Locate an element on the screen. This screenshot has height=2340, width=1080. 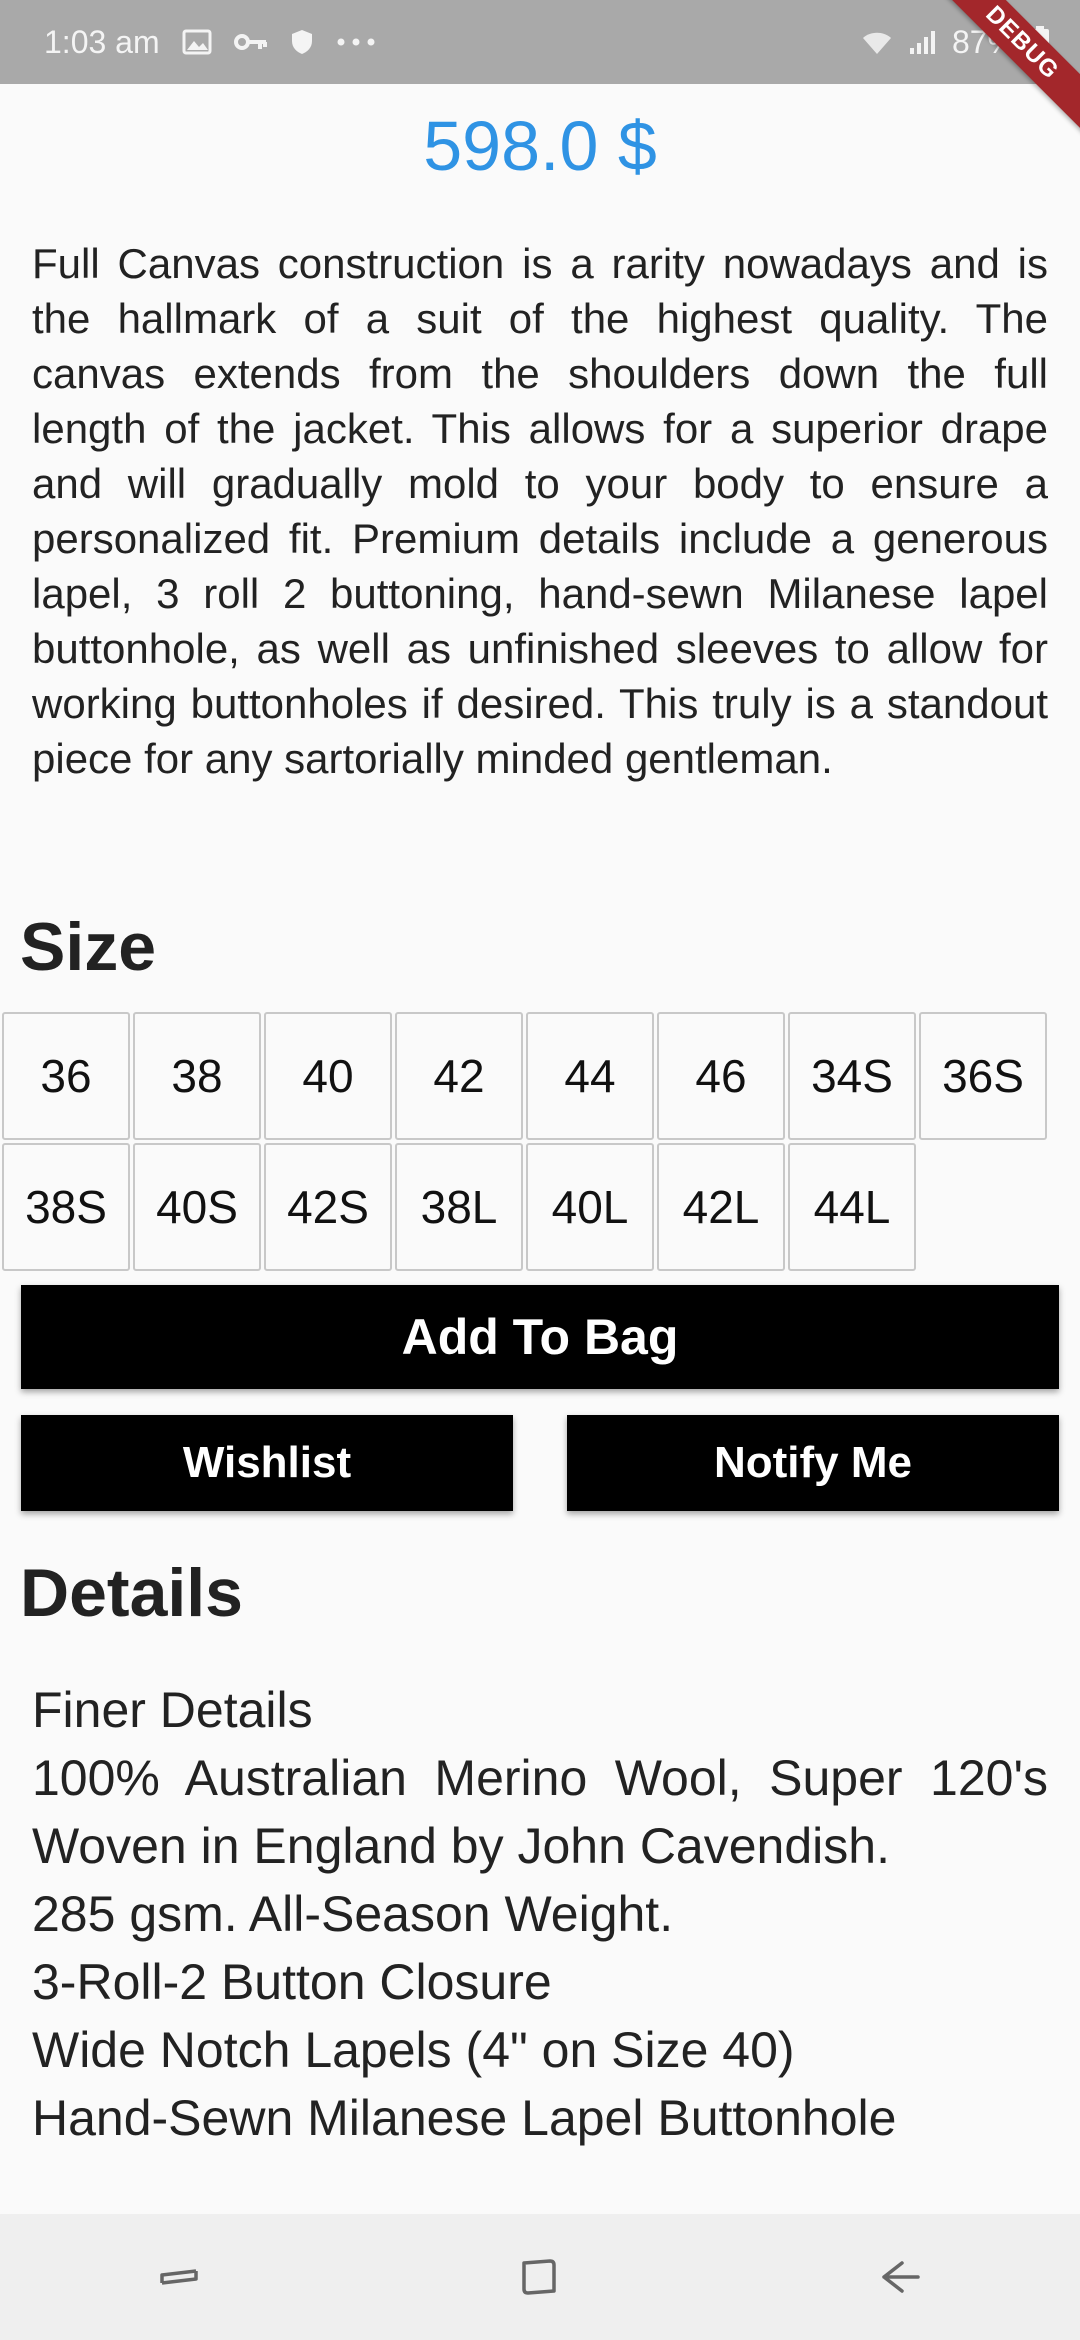
details-line: Hand-Sewn Milanese Lapel Buttonhole is located at coordinates (464, 2118).